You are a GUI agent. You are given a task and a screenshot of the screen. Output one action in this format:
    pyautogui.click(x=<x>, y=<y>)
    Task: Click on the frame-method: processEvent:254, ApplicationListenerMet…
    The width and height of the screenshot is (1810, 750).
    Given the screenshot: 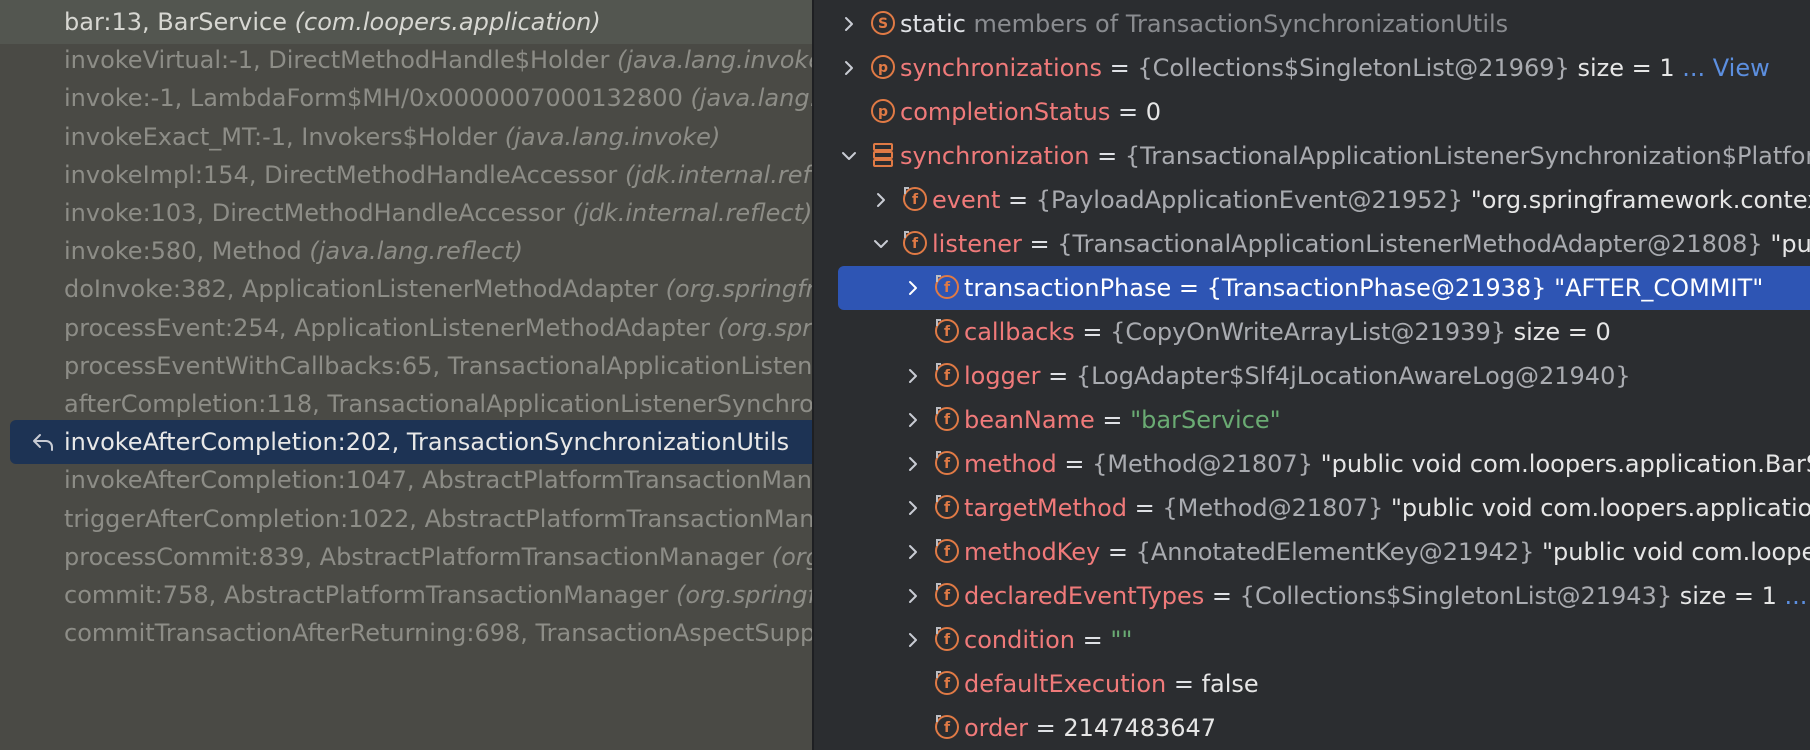 What is the action you would take?
    pyautogui.click(x=391, y=327)
    